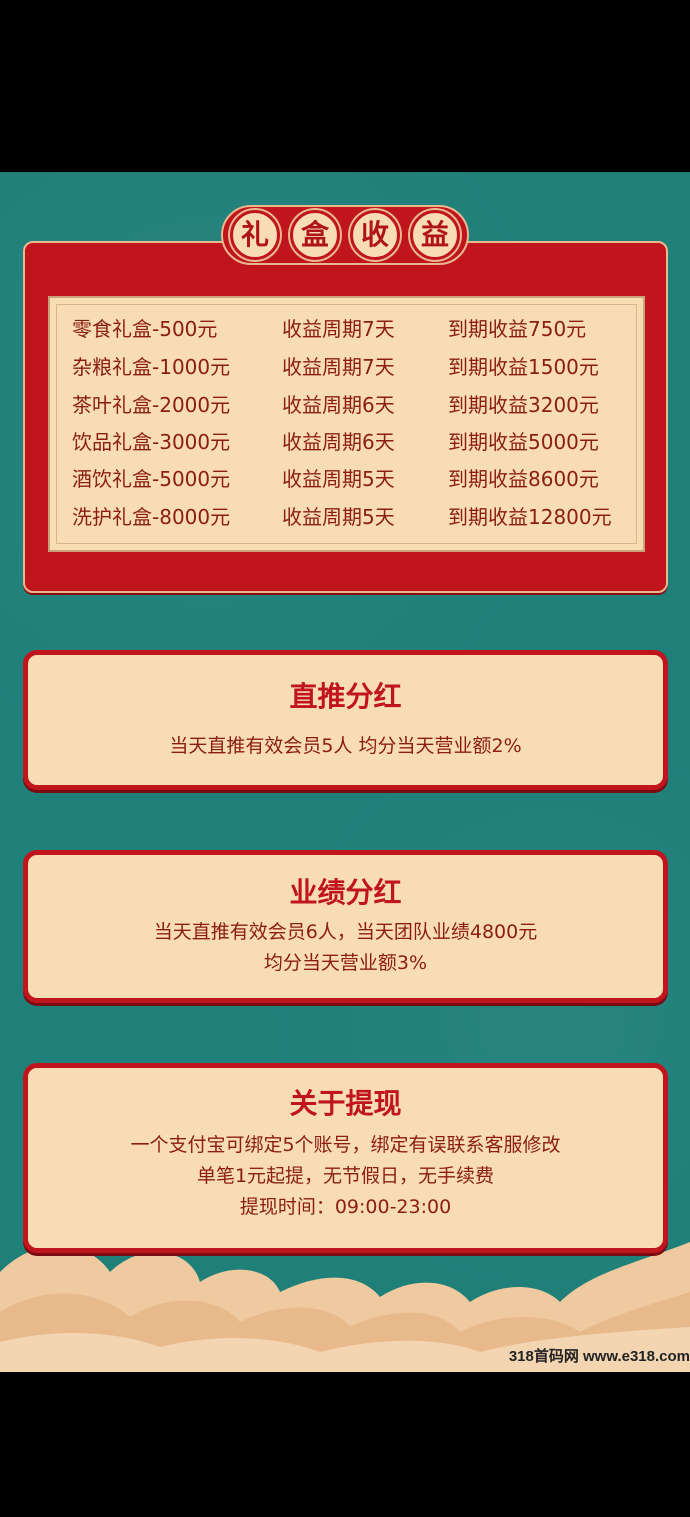  I want to click on withdrawal-line-2: 单笔1元起提，无节假日，无手续费, so click(345, 1176).